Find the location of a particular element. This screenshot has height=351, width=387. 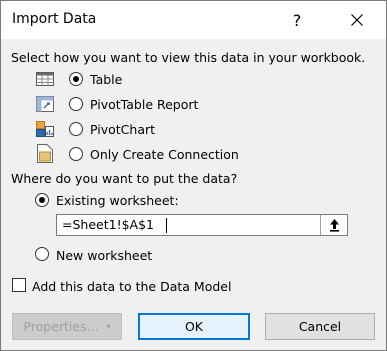

cell-reference-input: =Sheet1!$A$1 is located at coordinates (202, 225).